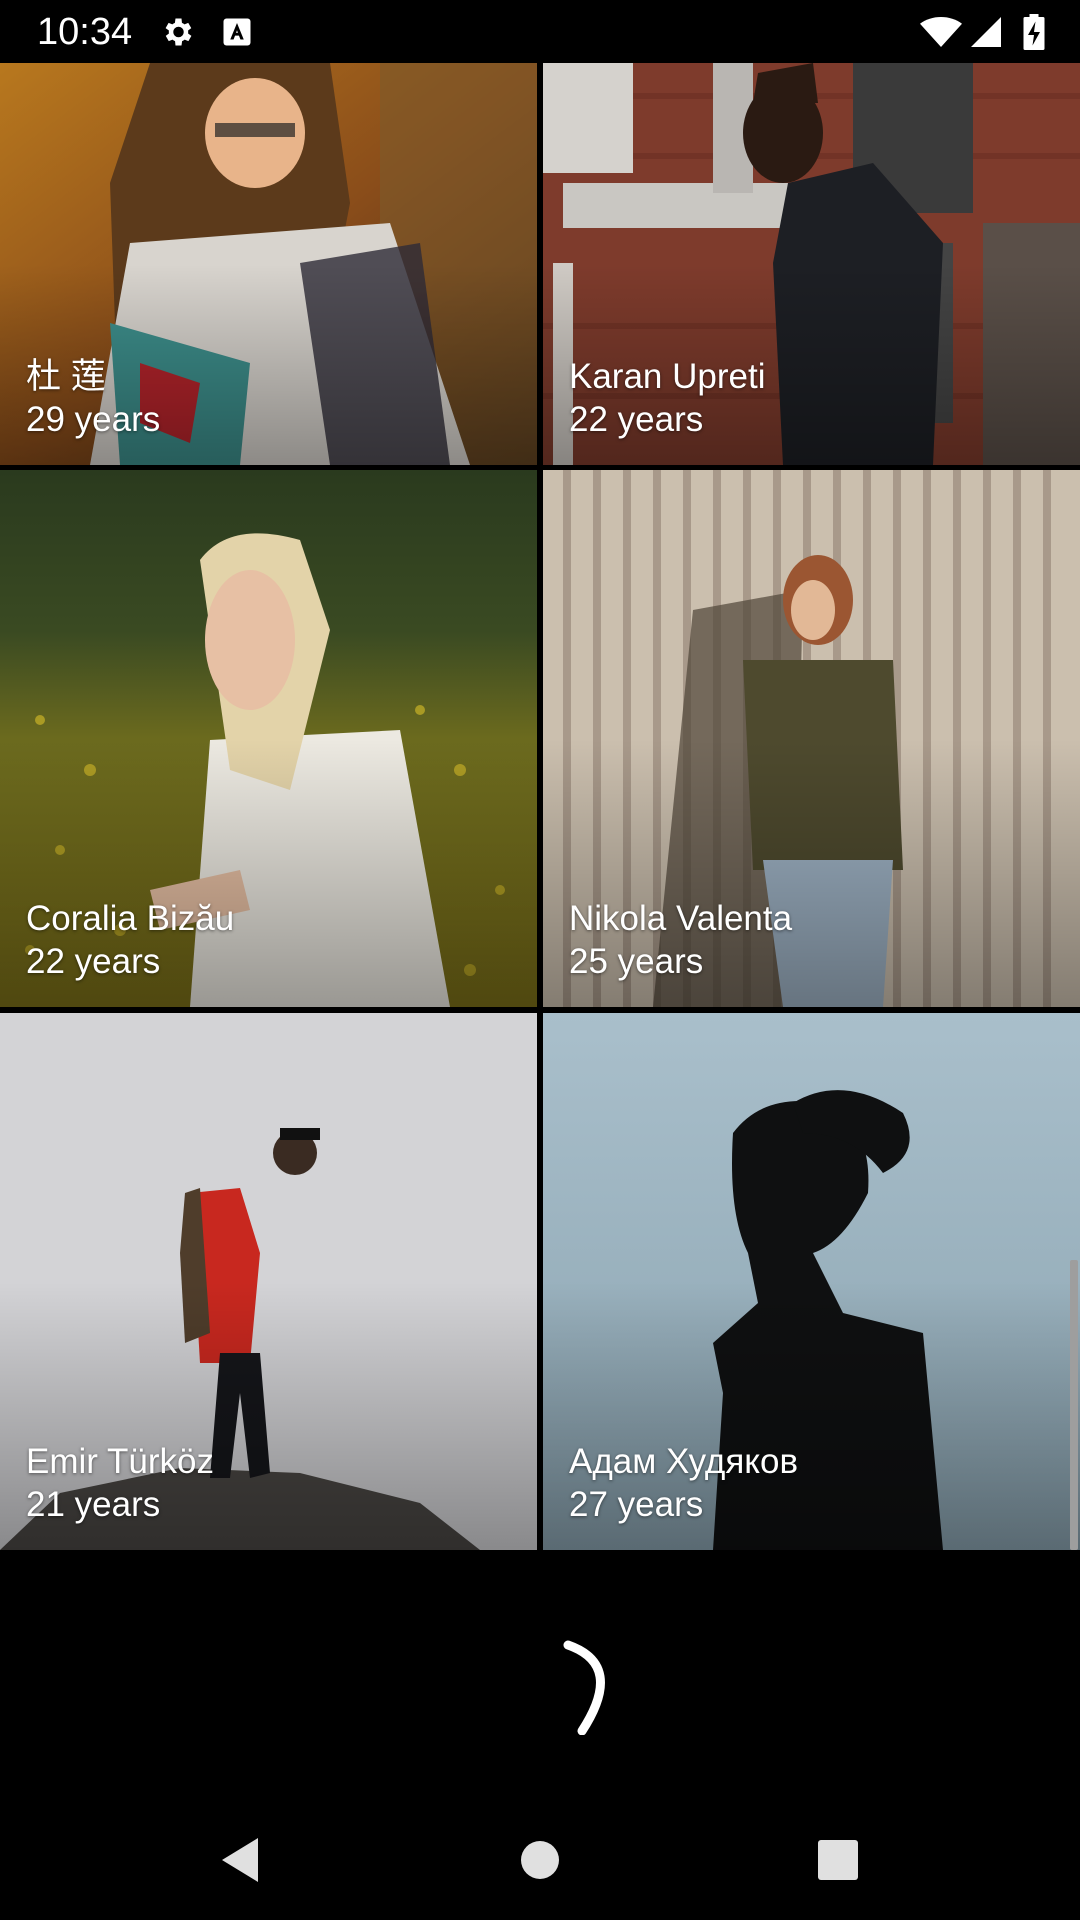 The image size is (1080, 1920). What do you see at coordinates (268, 1281) in the screenshot?
I see `profile-card: Emir Türköz 21 years` at bounding box center [268, 1281].